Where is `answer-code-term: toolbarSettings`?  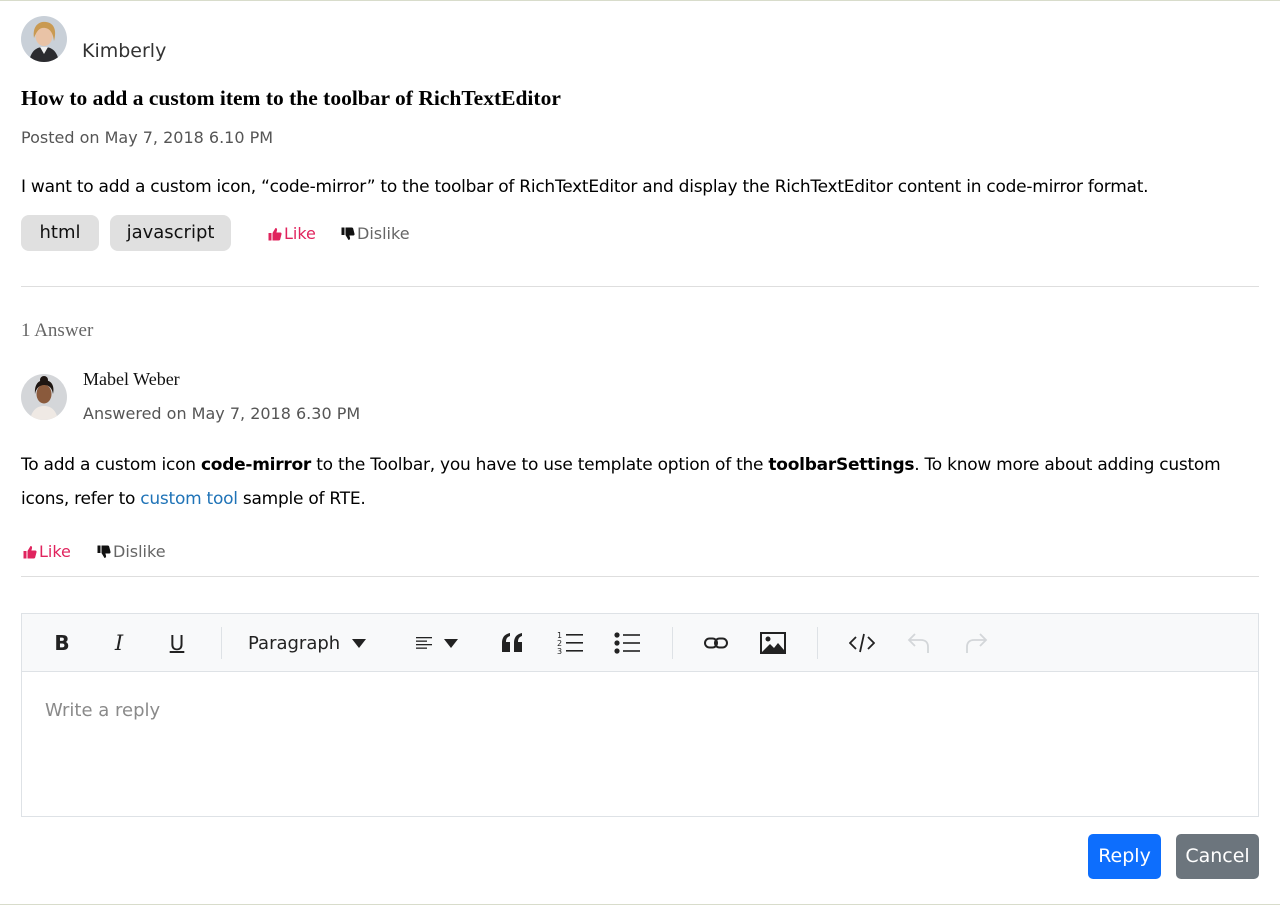 answer-code-term: toolbarSettings is located at coordinates (841, 465).